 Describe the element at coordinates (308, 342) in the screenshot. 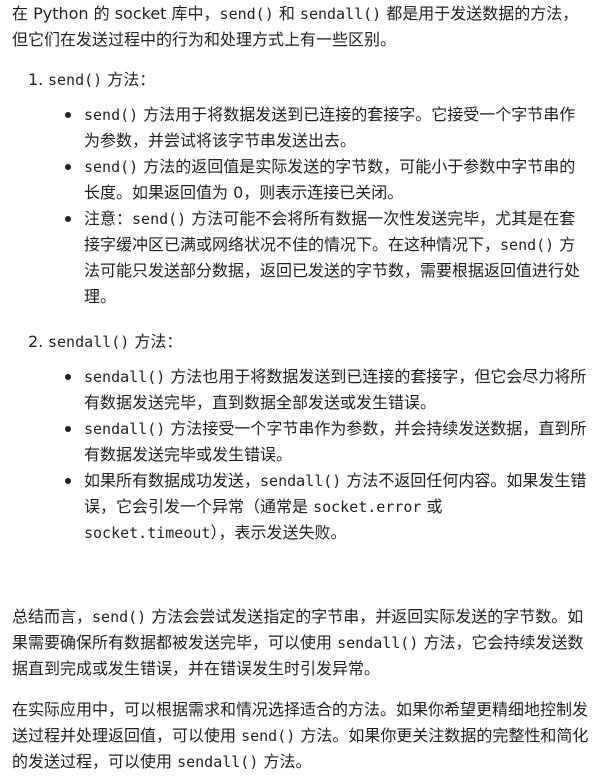

I see `section-heading-sendall: 2. sendall() 方法：` at that location.